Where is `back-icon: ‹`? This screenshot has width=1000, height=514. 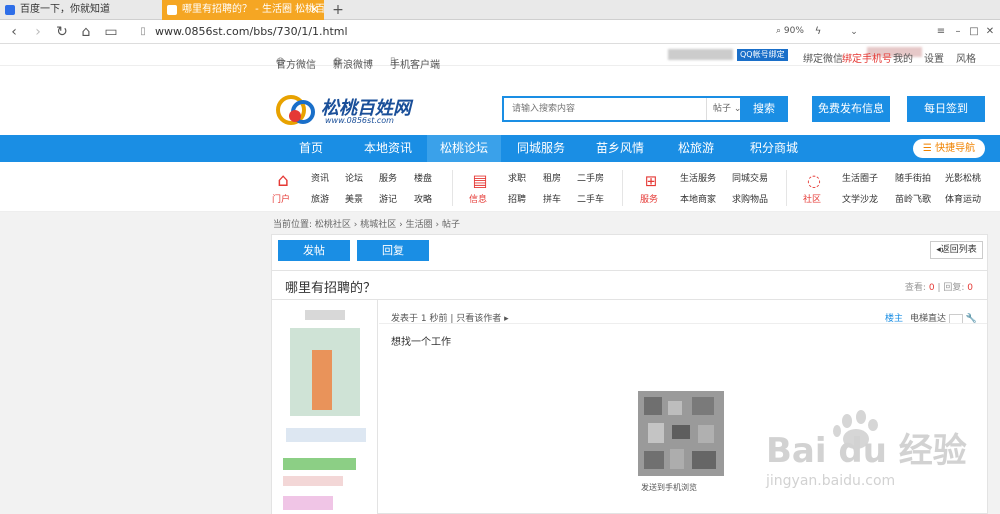 back-icon: ‹ is located at coordinates (14, 32).